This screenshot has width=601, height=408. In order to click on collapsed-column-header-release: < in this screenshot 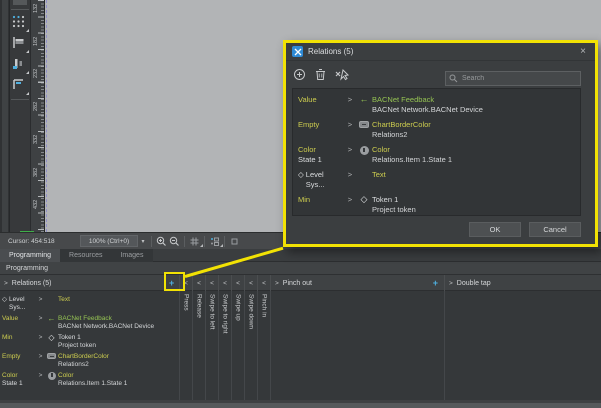, I will do `click(199, 283)`.